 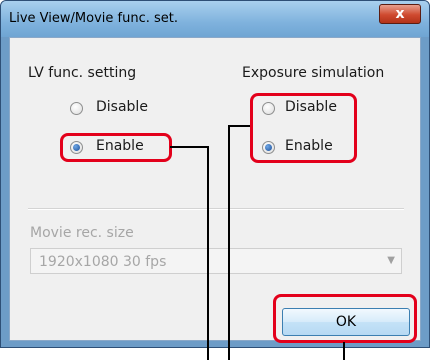 I want to click on exposure-disable-label: Disable, so click(x=311, y=107).